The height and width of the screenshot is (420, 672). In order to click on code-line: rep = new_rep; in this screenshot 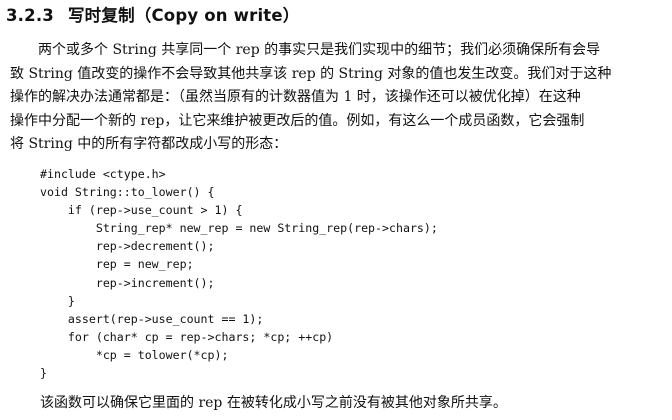, I will do `click(117, 264)`.